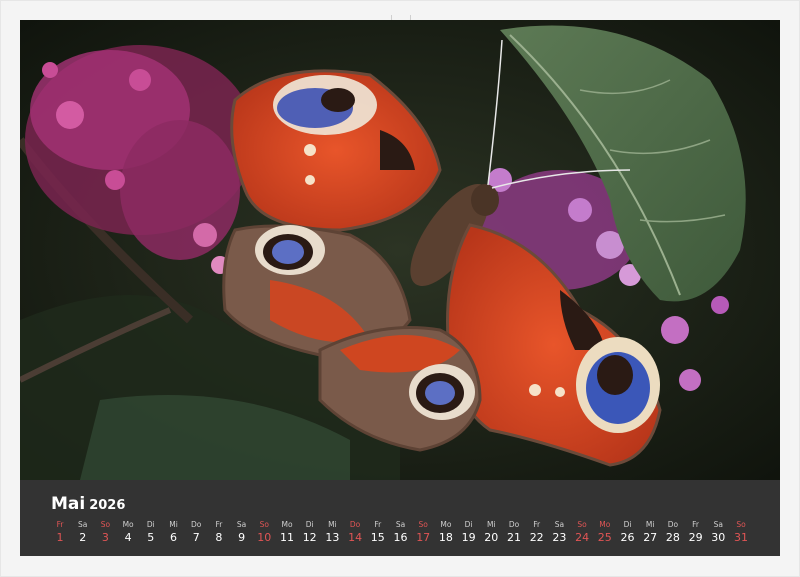  Describe the element at coordinates (377, 537) in the screenshot. I see `day-number: 15` at that location.